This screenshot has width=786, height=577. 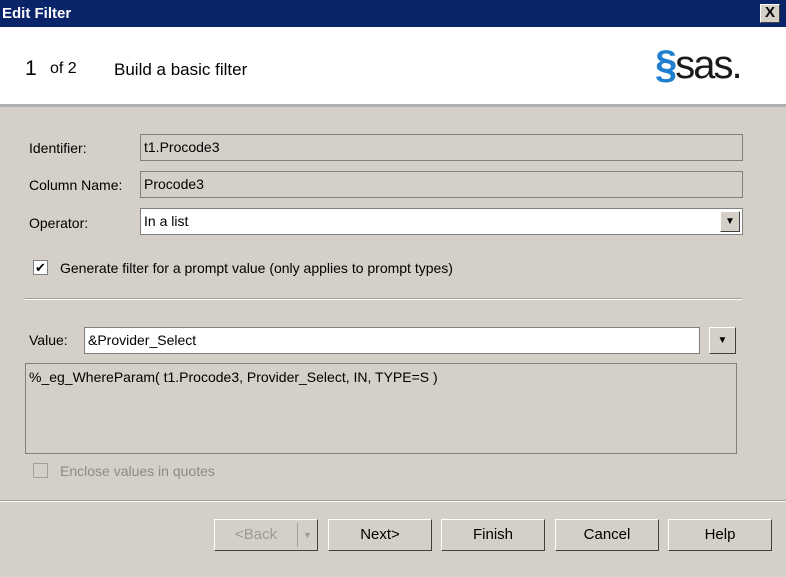 What do you see at coordinates (493, 535) in the screenshot?
I see `finish-button: Finish` at bounding box center [493, 535].